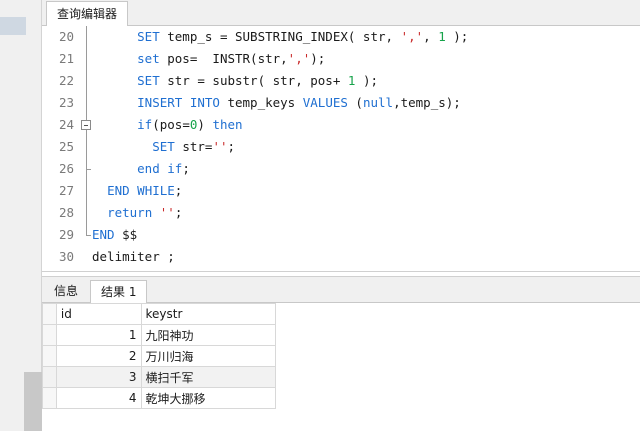 The image size is (640, 431). Describe the element at coordinates (137, 213) in the screenshot. I see `code-text: return '';` at that location.